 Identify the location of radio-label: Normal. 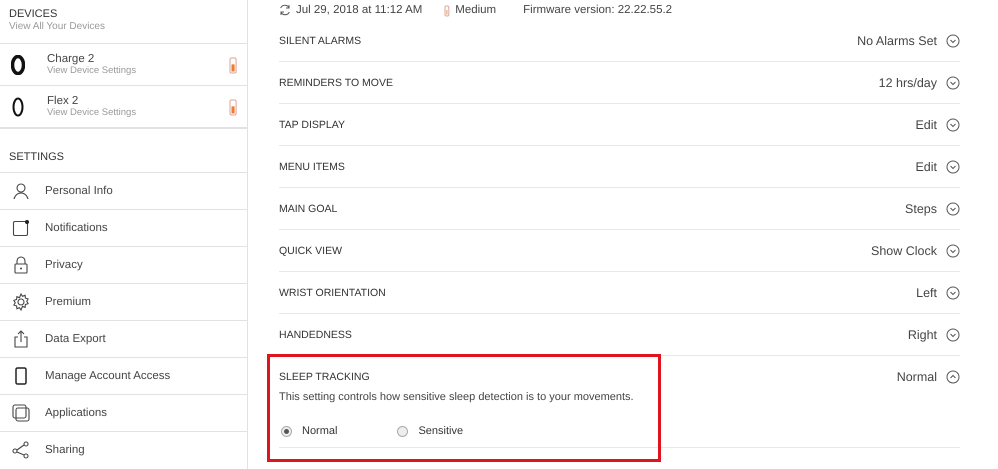
(320, 431).